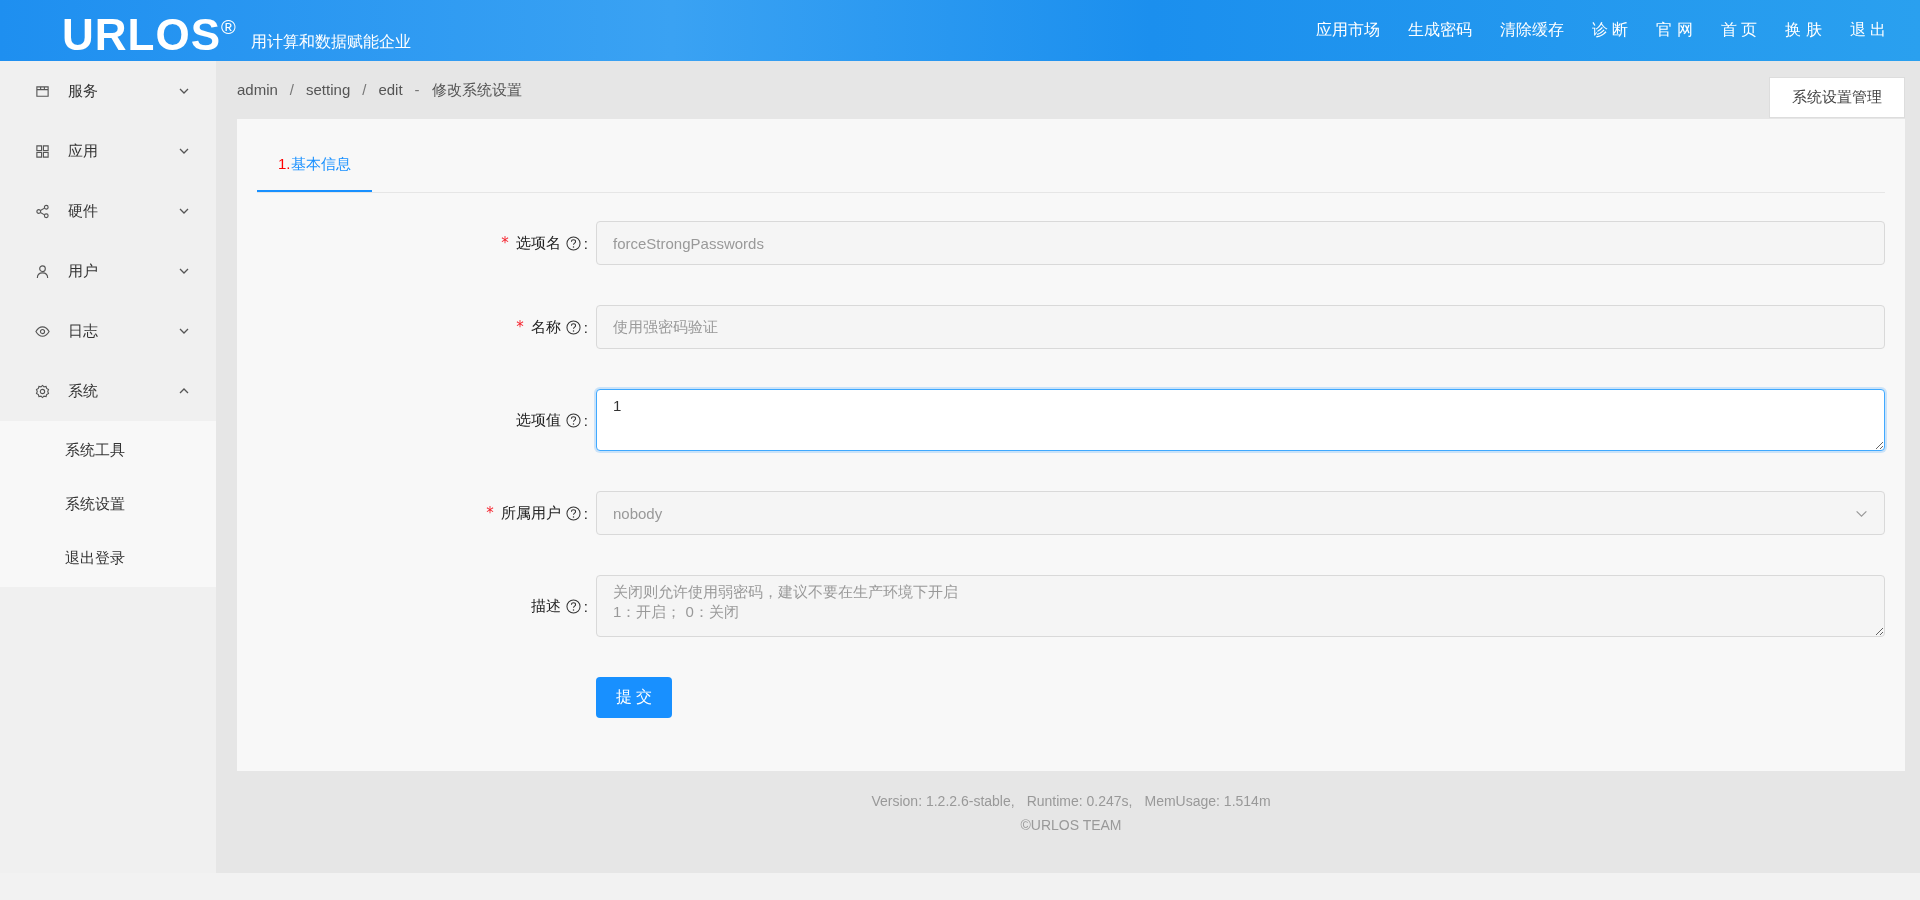  Describe the element at coordinates (545, 327) in the screenshot. I see `field-label: 名称` at that location.